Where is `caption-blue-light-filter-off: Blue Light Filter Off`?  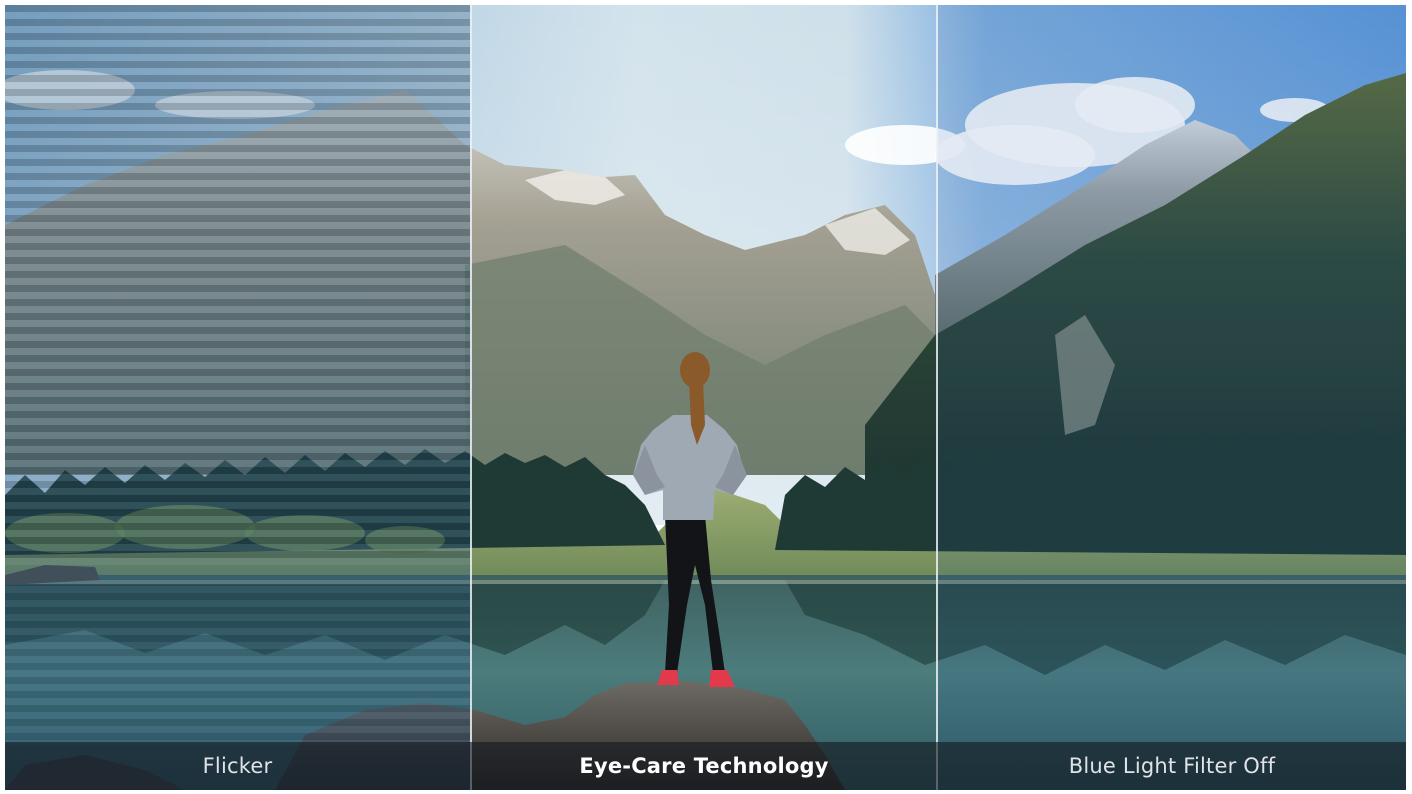
caption-blue-light-filter-off: Blue Light Filter Off is located at coordinates (1172, 766).